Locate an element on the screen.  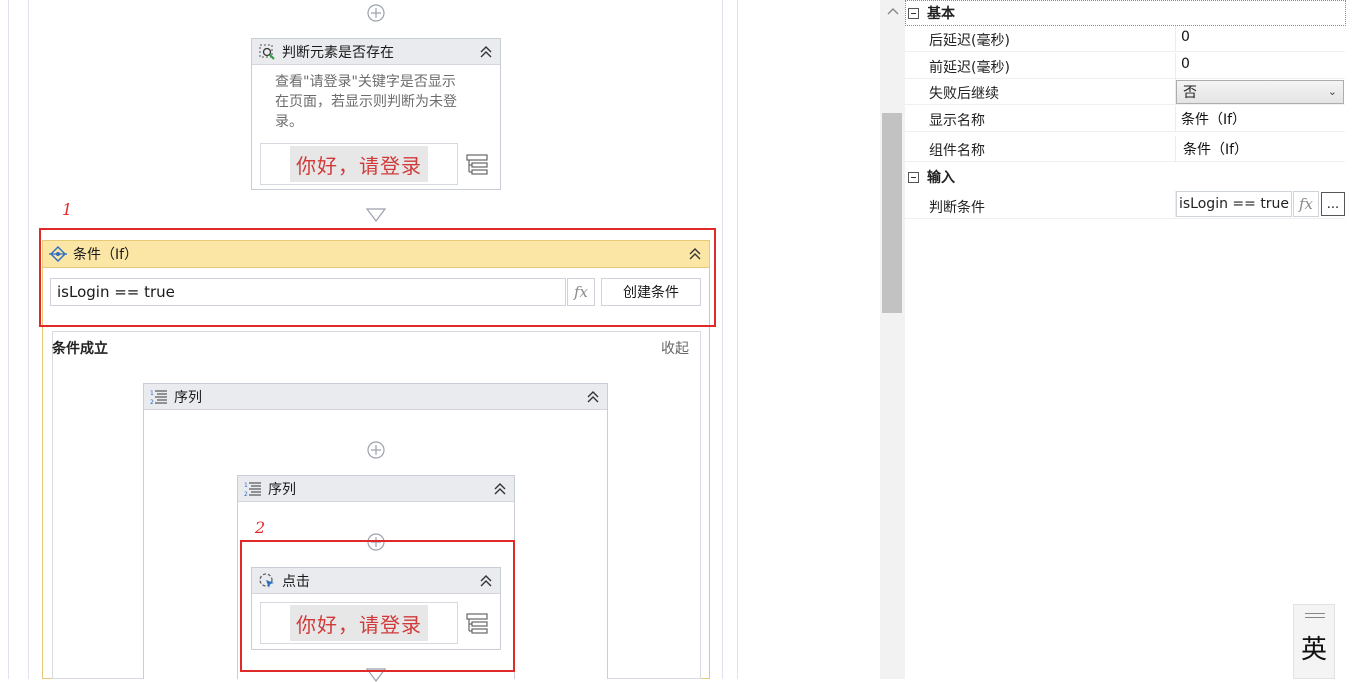
category-label: 输入 is located at coordinates (941, 178).